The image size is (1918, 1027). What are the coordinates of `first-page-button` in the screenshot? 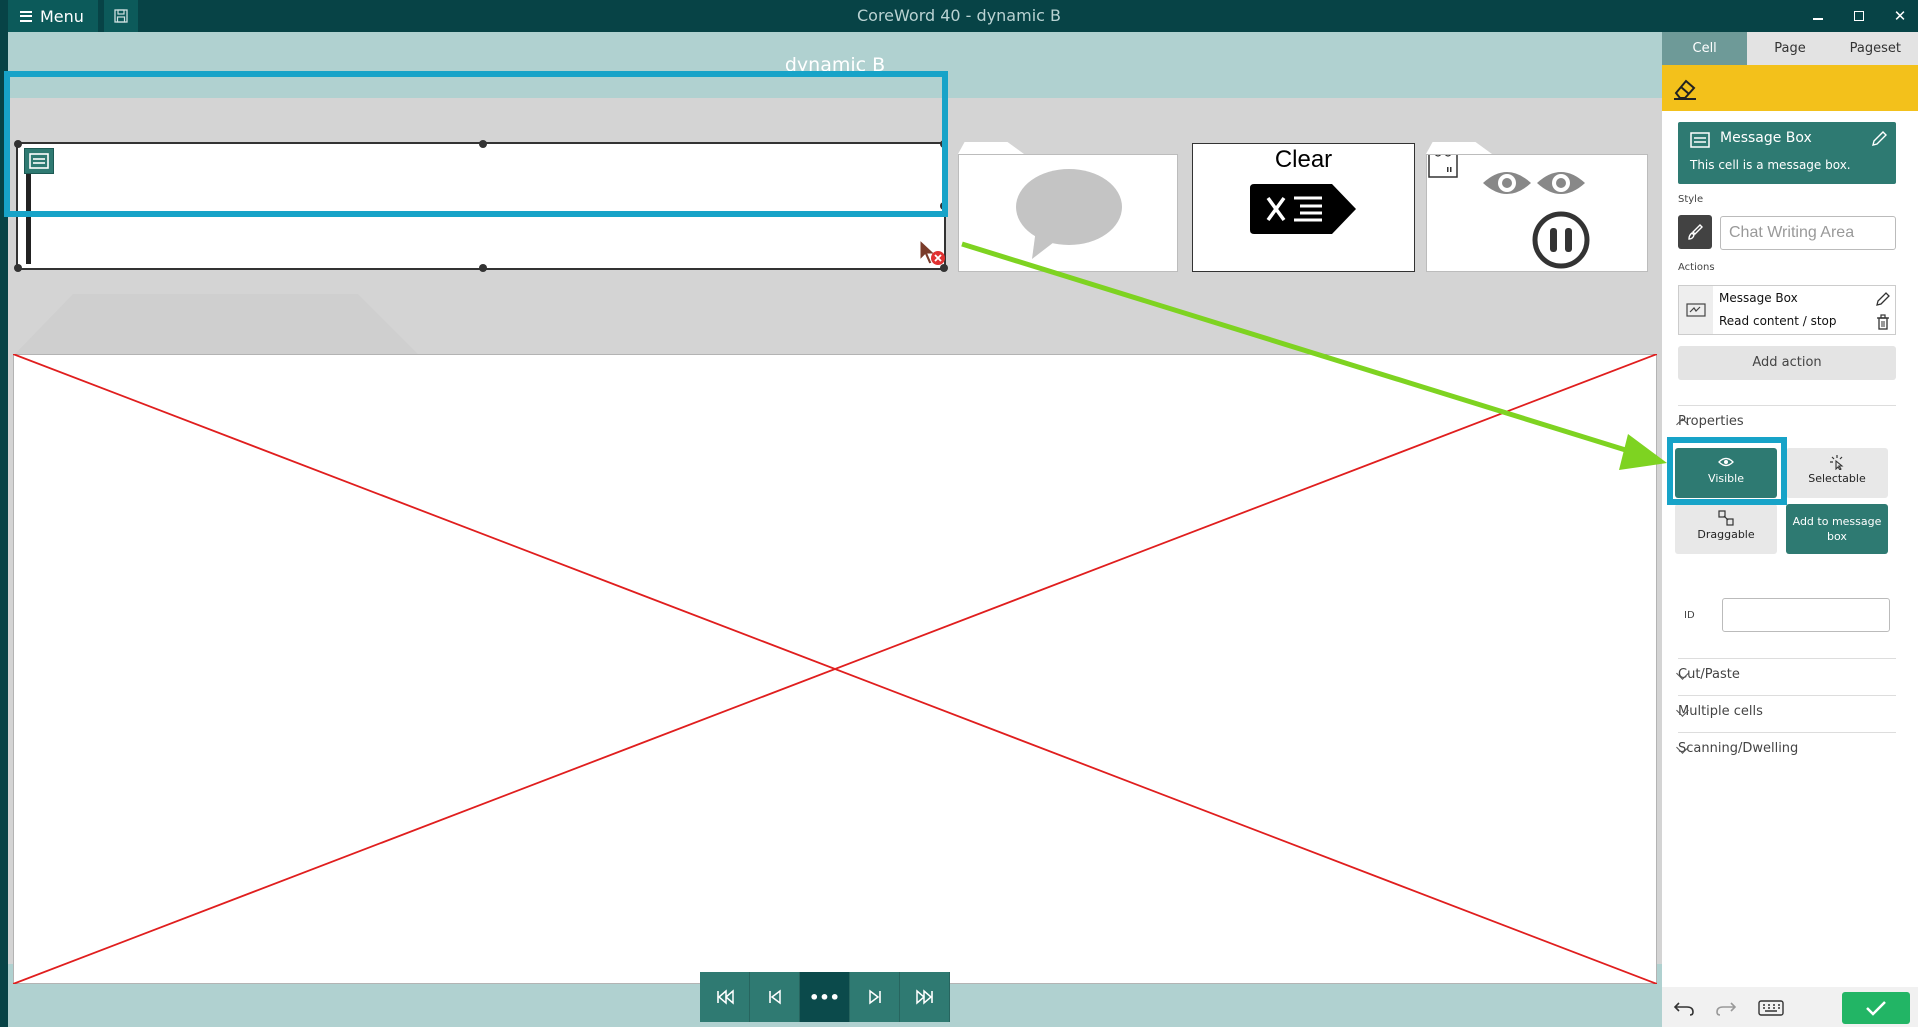 It's located at (725, 997).